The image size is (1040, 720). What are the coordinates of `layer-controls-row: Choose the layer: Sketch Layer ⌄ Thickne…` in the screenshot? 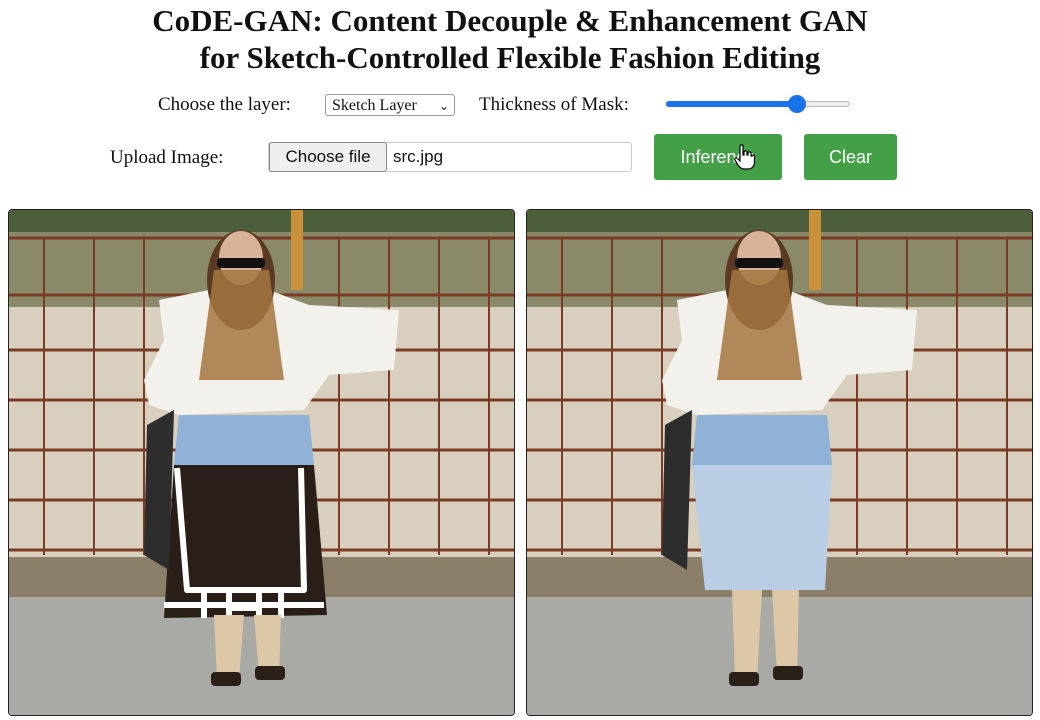 It's located at (510, 105).